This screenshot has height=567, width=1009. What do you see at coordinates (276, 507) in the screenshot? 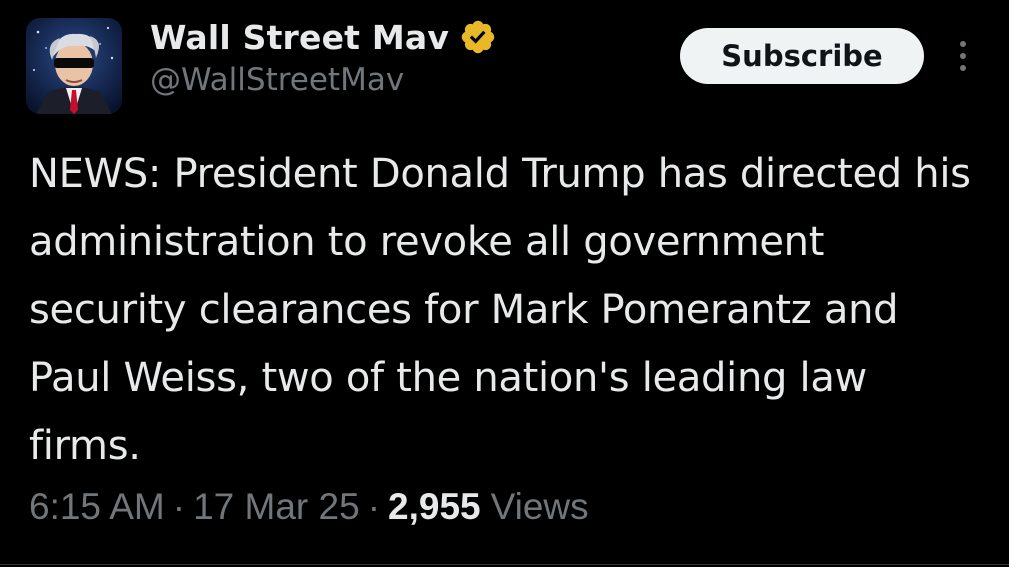
I see `tweet-date: 17 Mar 25` at bounding box center [276, 507].